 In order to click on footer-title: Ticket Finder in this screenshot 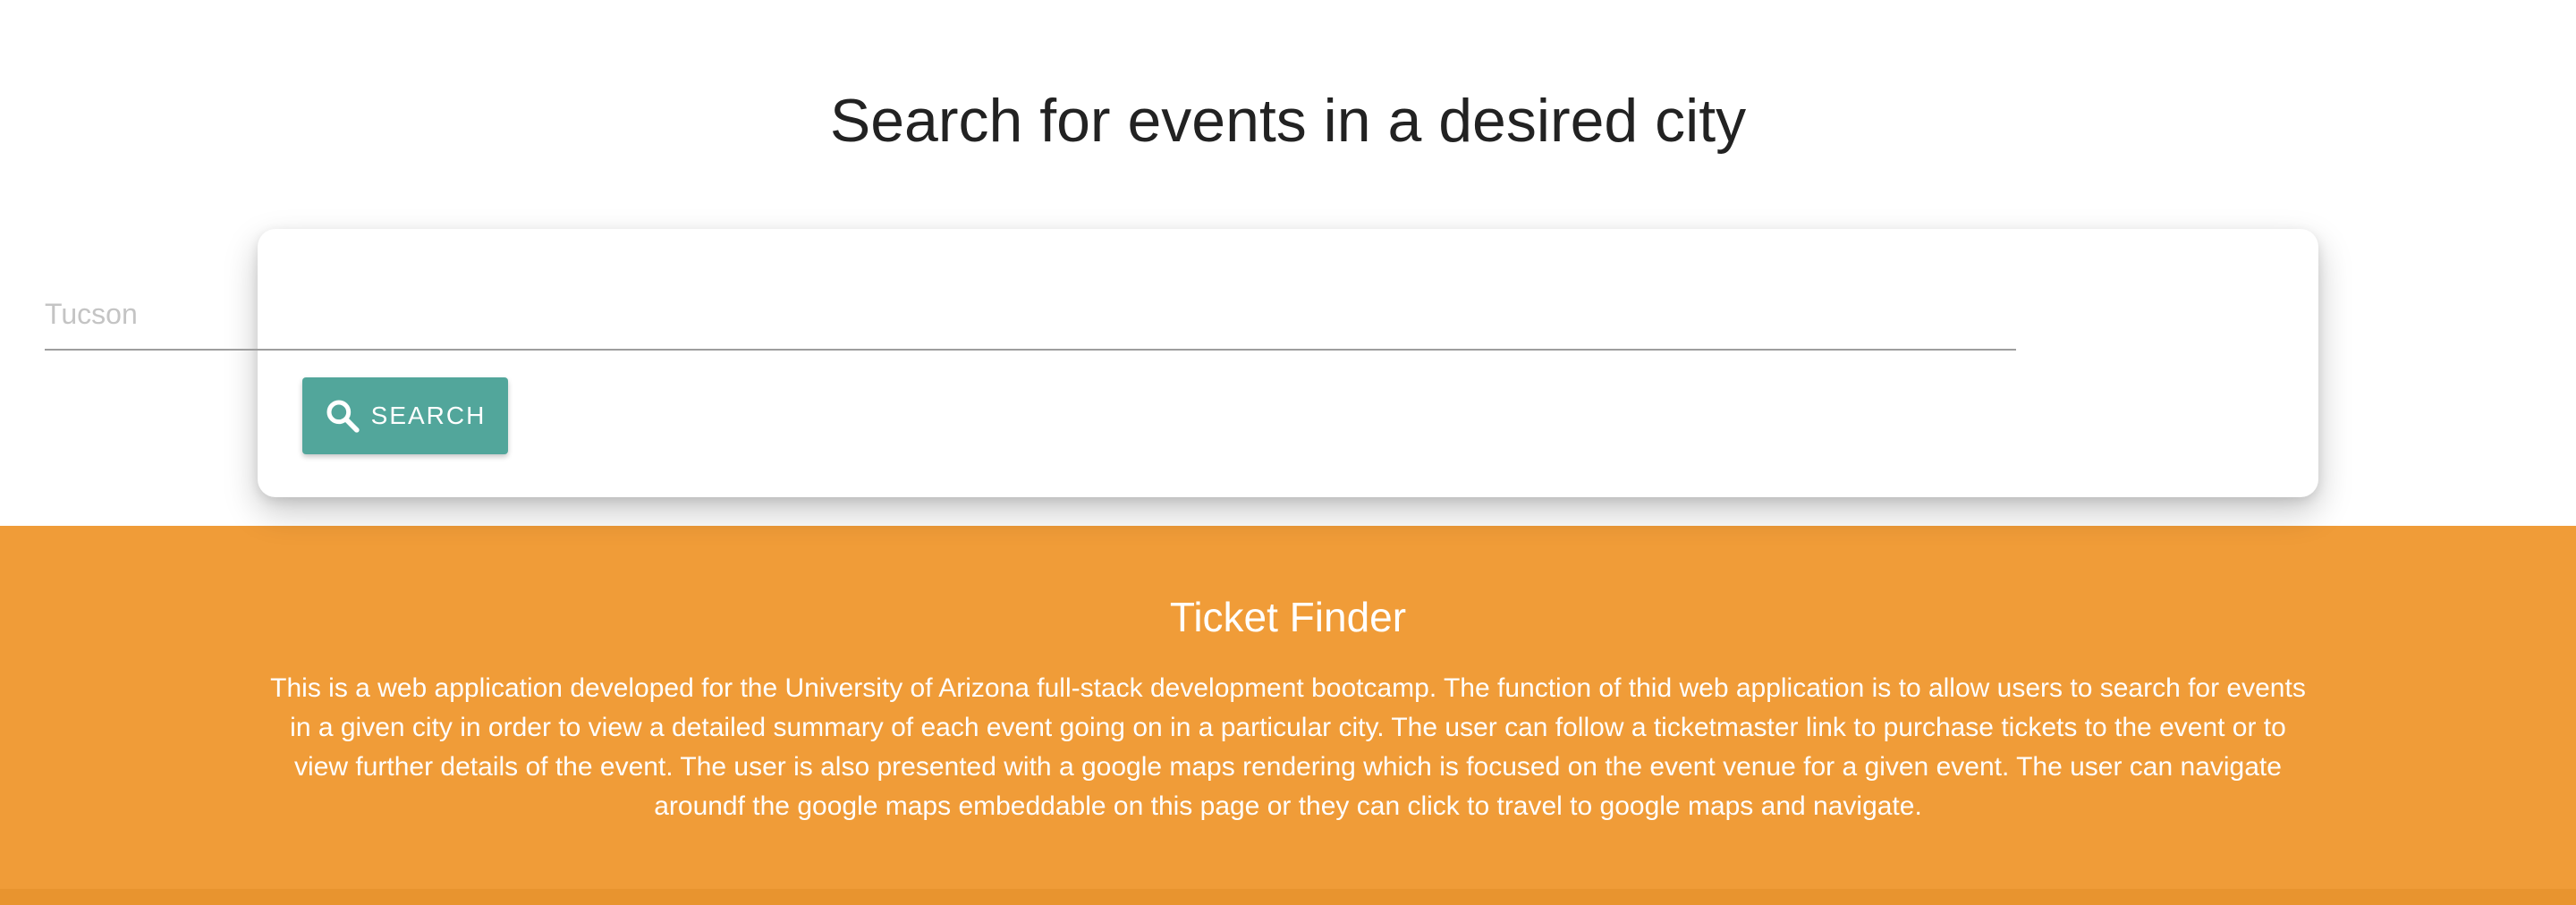, I will do `click(1288, 617)`.